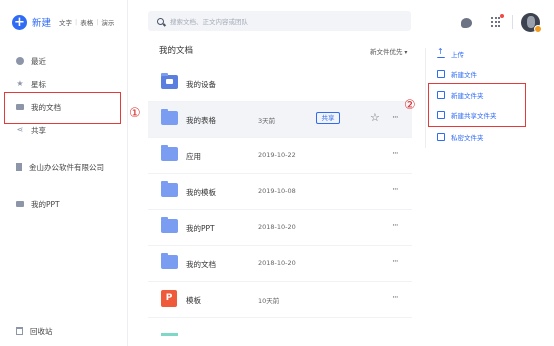 The height and width of the screenshot is (346, 554). Describe the element at coordinates (20, 129) in the screenshot. I see `share-icon: ⋖` at that location.